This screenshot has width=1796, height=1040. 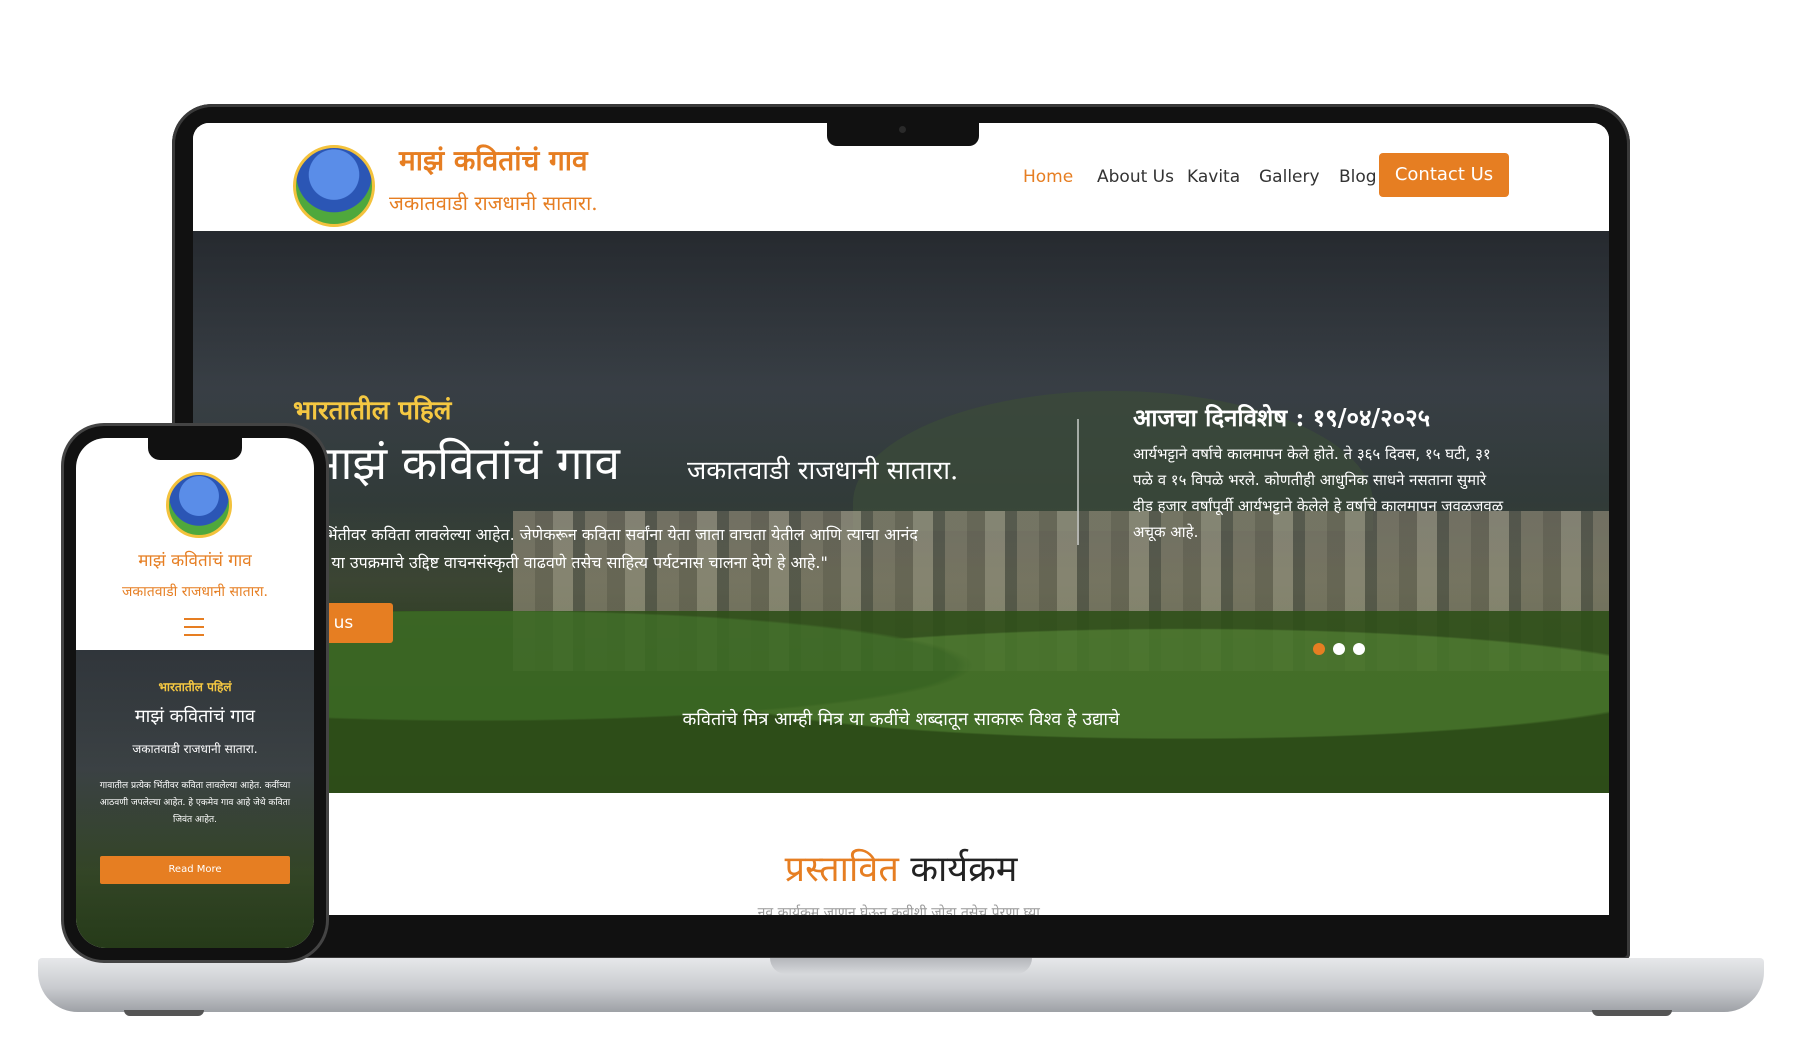 I want to click on phone-hero-kicker: भारतातील पहिलं, so click(x=195, y=687).